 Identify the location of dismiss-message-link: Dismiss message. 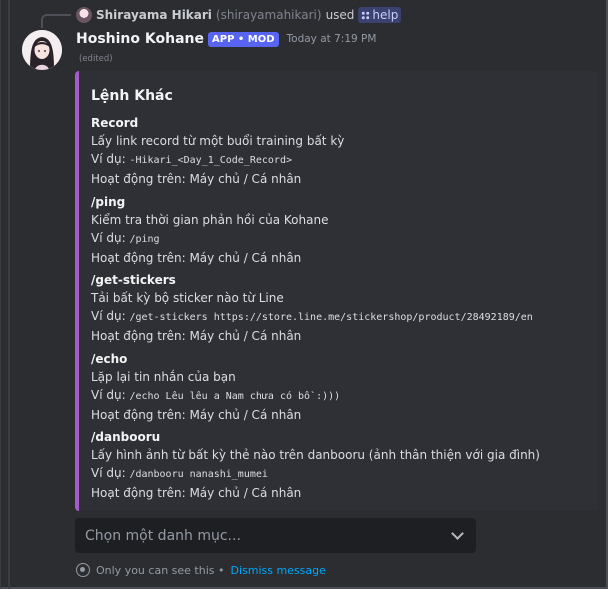
(277, 570).